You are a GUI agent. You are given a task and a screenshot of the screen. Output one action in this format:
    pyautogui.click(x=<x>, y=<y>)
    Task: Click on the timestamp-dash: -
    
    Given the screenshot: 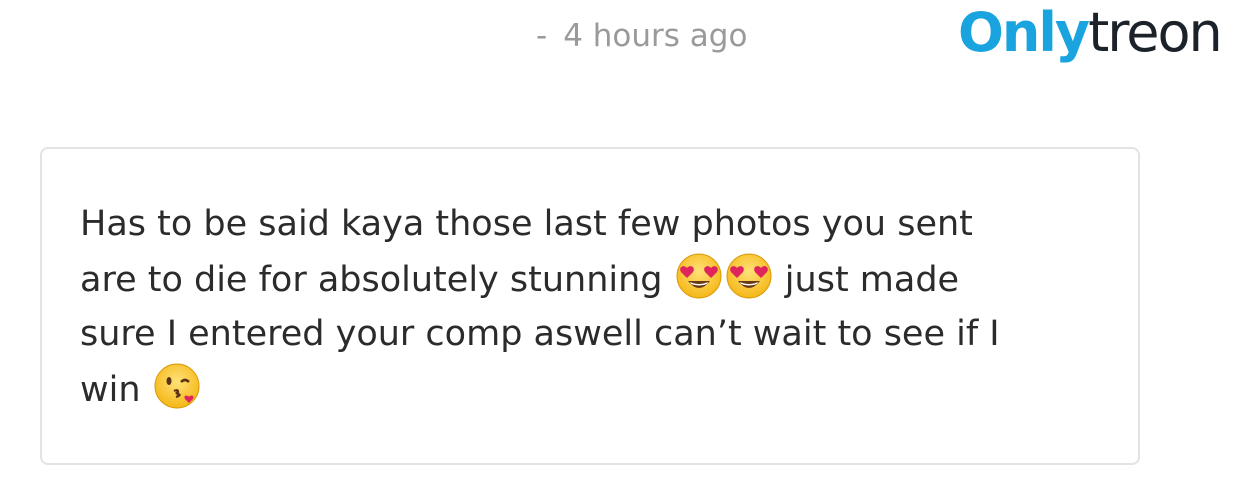 What is the action you would take?
    pyautogui.click(x=542, y=36)
    